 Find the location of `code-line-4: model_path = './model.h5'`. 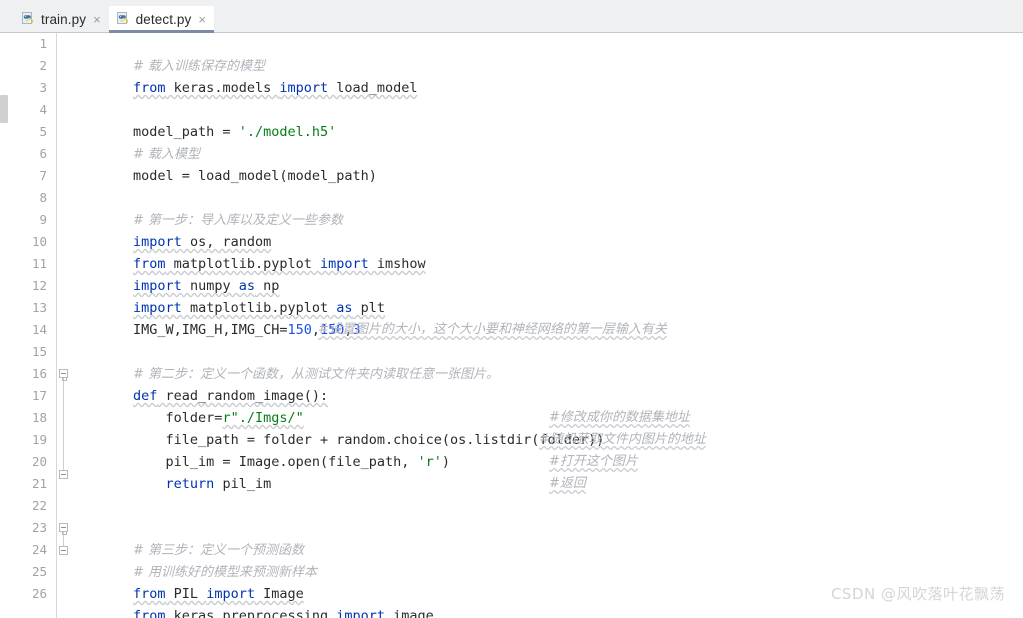

code-line-4: model_path = './model.h5' is located at coordinates (545, 119).